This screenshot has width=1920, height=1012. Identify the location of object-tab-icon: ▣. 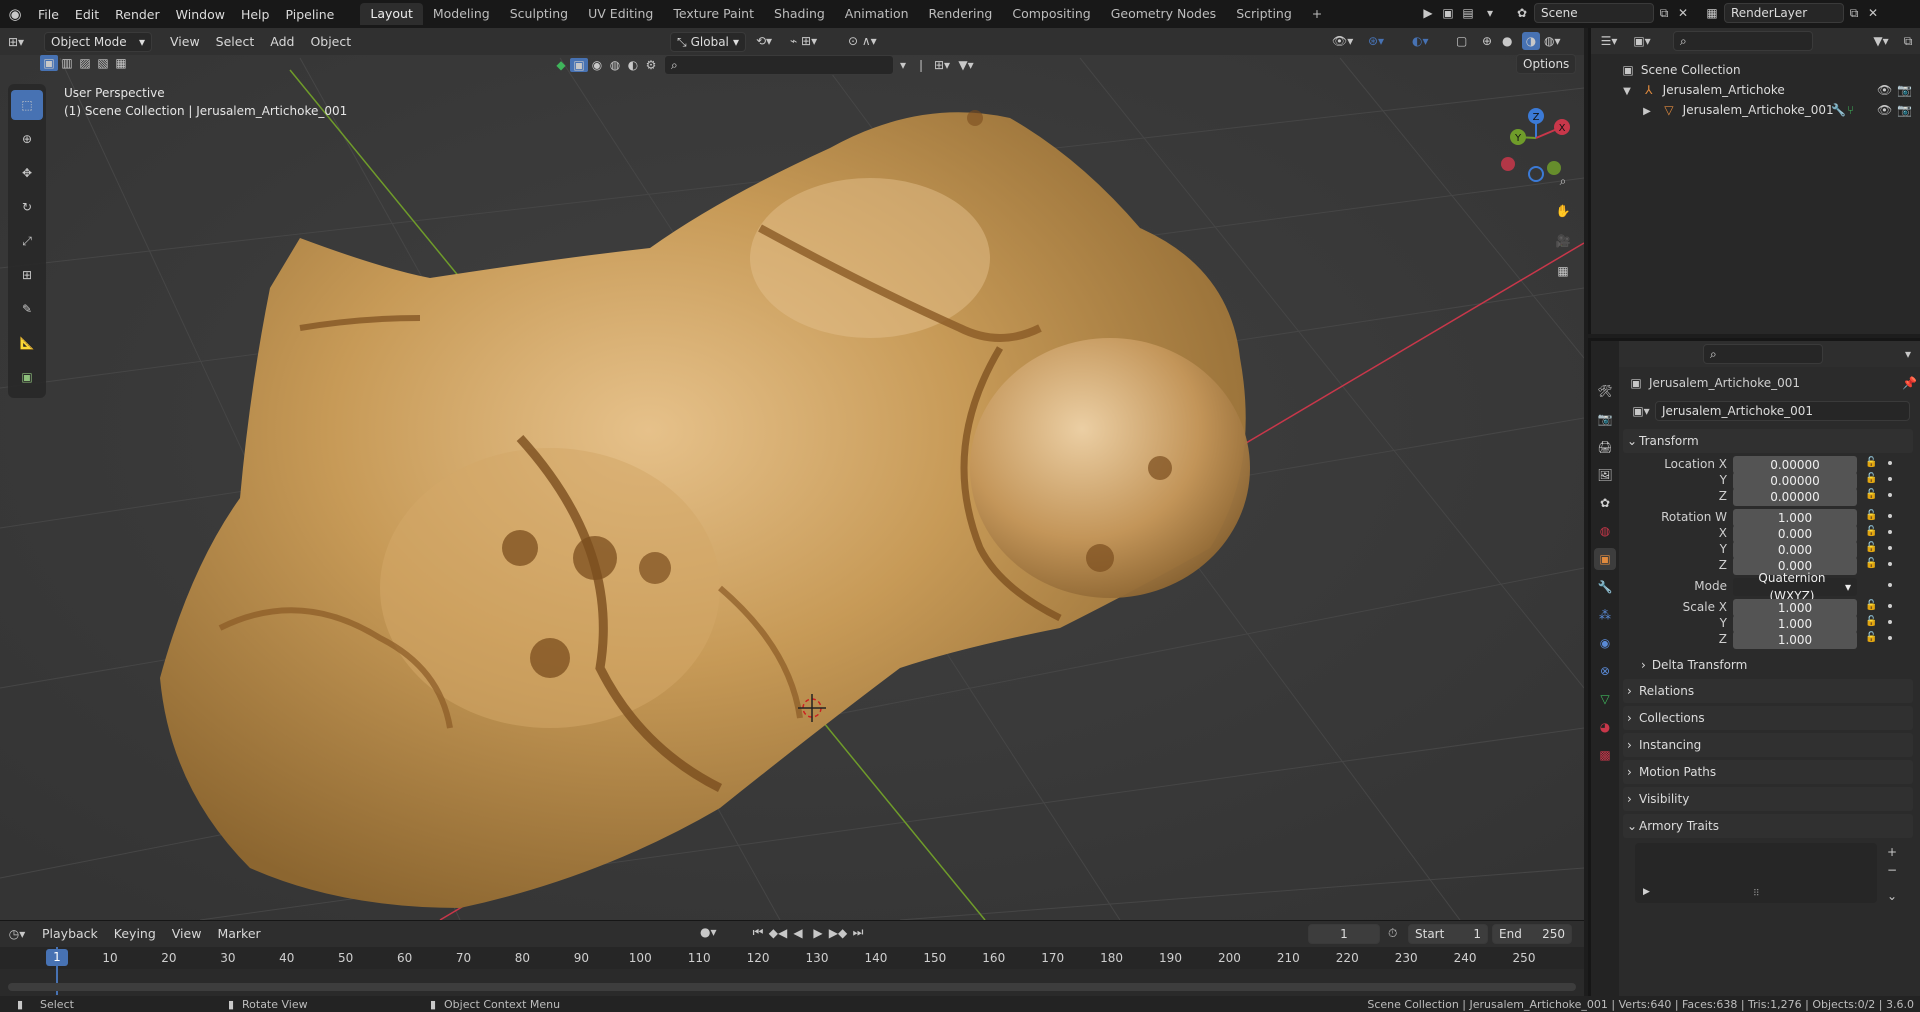
(1605, 559).